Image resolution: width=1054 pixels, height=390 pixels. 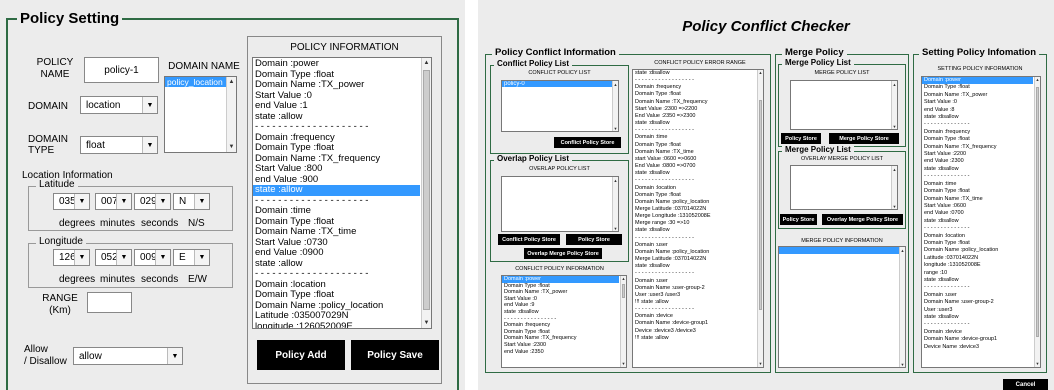 What do you see at coordinates (191, 257) in the screenshot?
I see `longitude-dir-select: E ▼` at bounding box center [191, 257].